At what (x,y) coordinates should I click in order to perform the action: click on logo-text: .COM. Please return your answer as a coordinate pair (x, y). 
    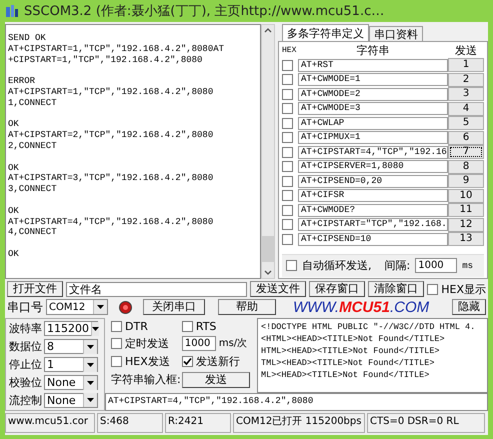
    Looking at the image, I should click on (410, 307).